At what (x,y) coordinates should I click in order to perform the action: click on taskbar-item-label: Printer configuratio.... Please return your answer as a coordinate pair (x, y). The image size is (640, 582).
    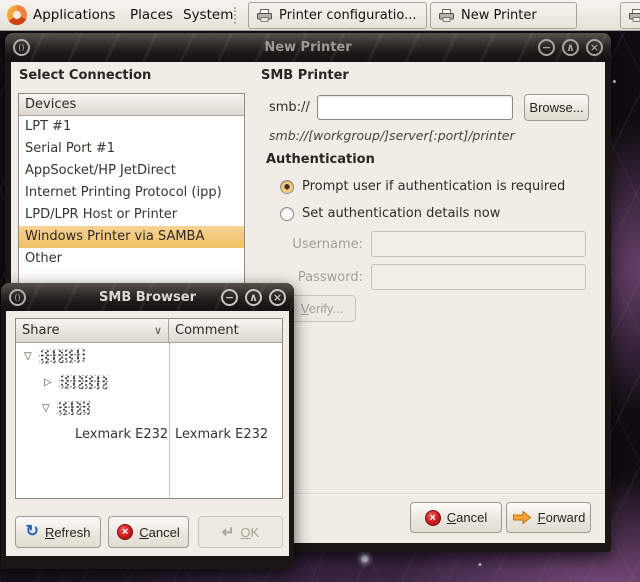
    Looking at the image, I should click on (348, 15).